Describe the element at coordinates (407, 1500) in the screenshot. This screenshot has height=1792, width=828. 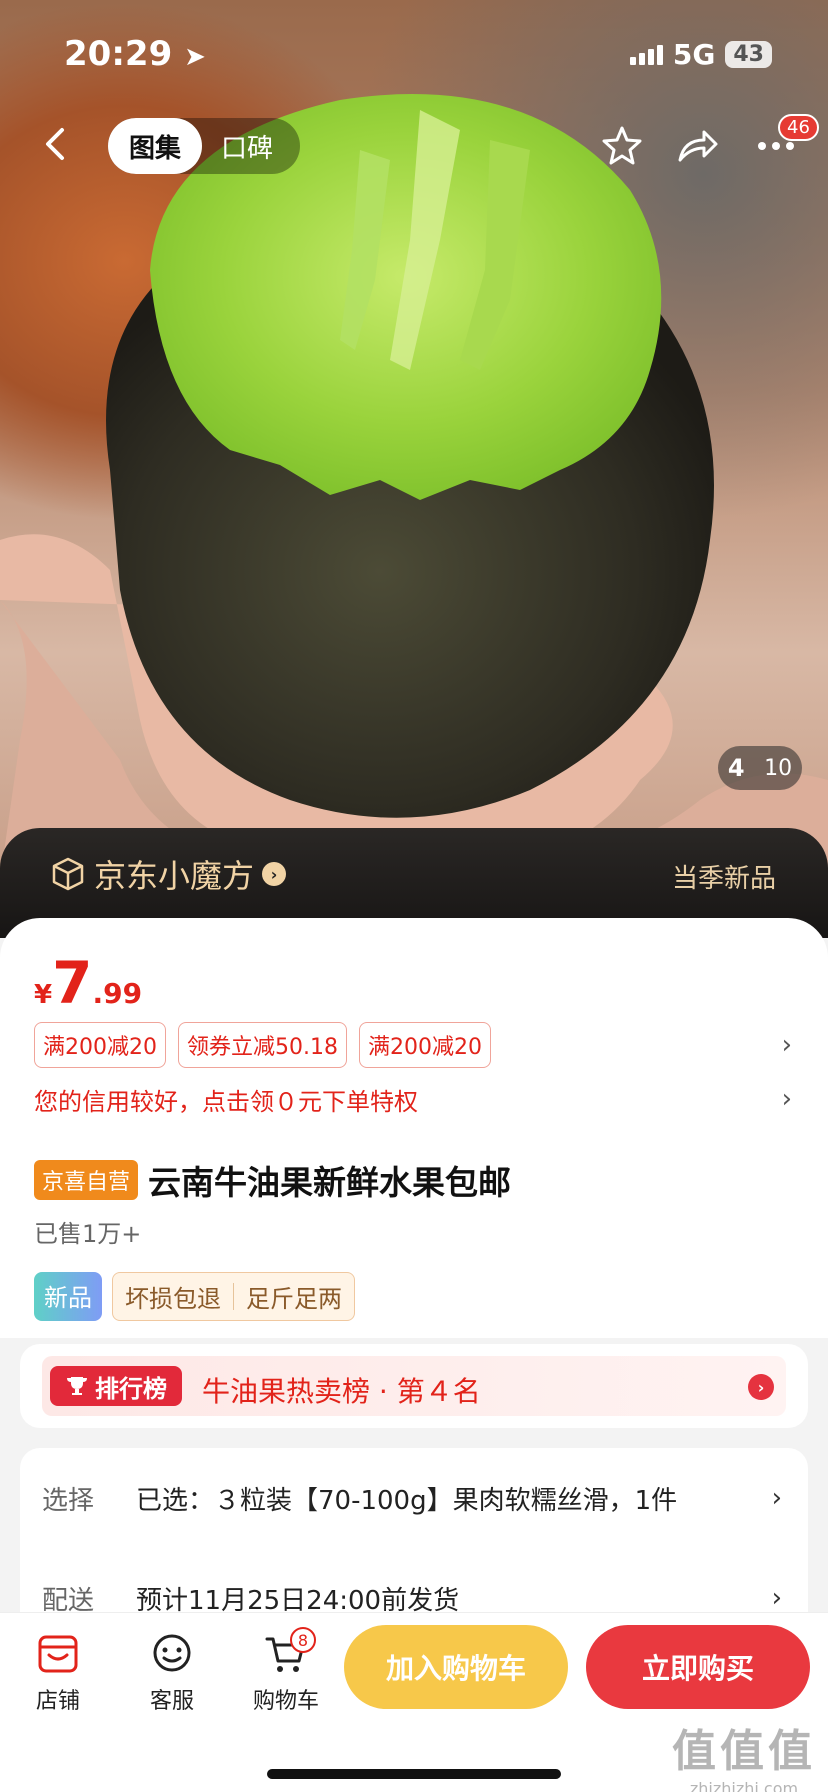
I see `option-value: 已选：３粒装【70-100g】果肉软糯丝滑，1件` at that location.